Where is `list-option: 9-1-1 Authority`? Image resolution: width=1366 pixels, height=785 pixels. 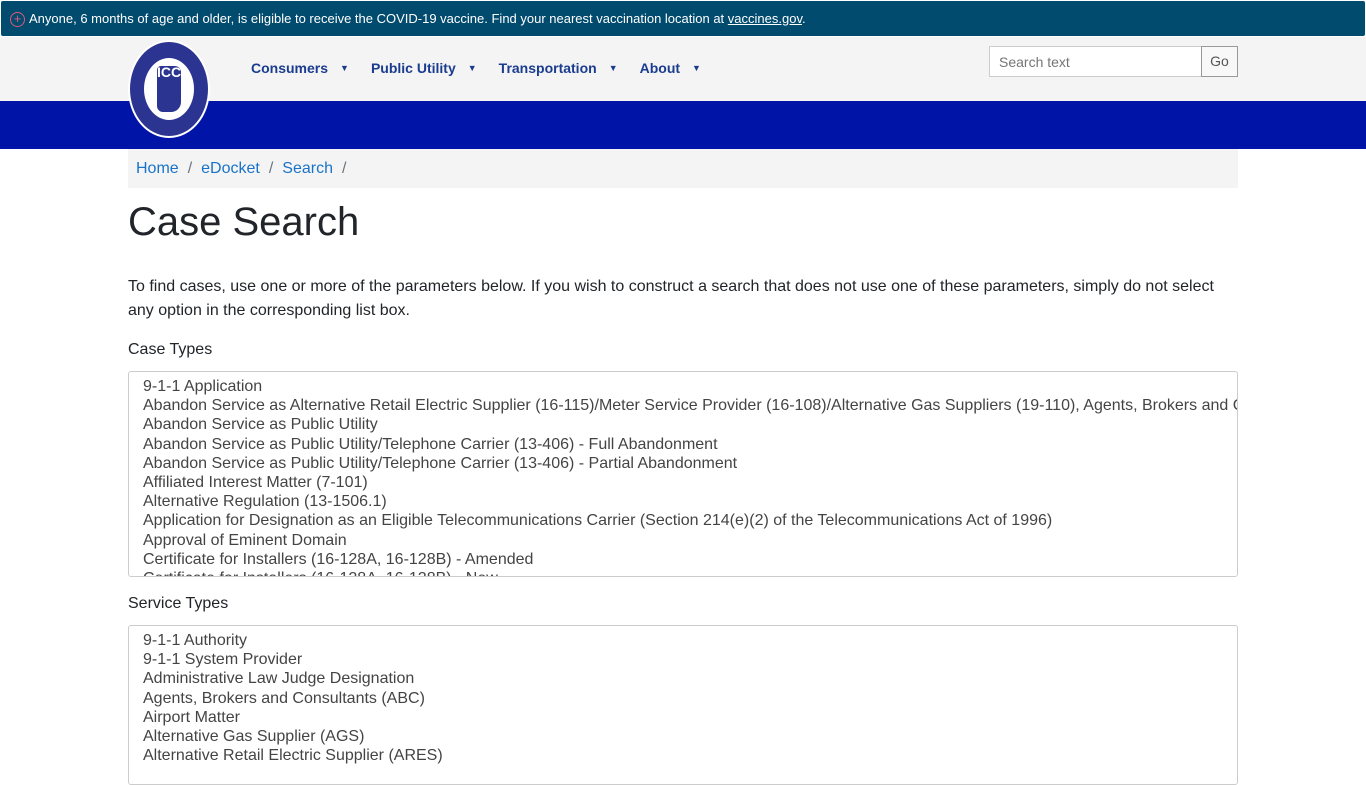 list-option: 9-1-1 Authority is located at coordinates (683, 640).